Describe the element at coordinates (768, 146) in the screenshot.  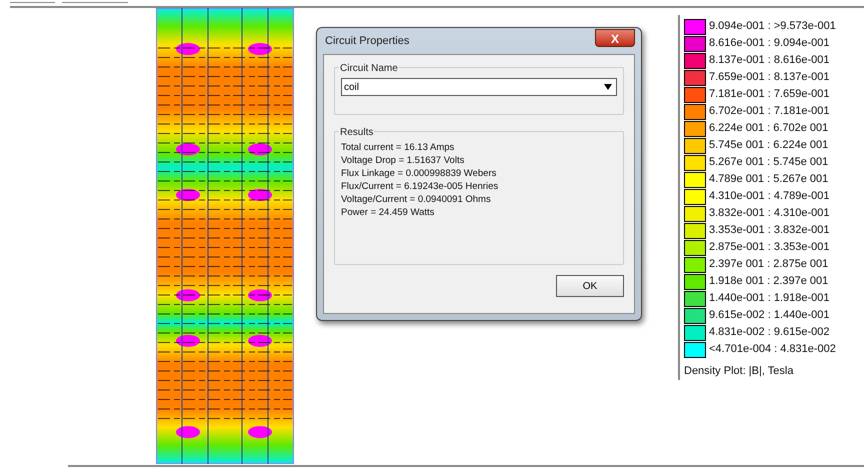
I see `legend-range: 5.745e 001 : 6.224e 001` at that location.